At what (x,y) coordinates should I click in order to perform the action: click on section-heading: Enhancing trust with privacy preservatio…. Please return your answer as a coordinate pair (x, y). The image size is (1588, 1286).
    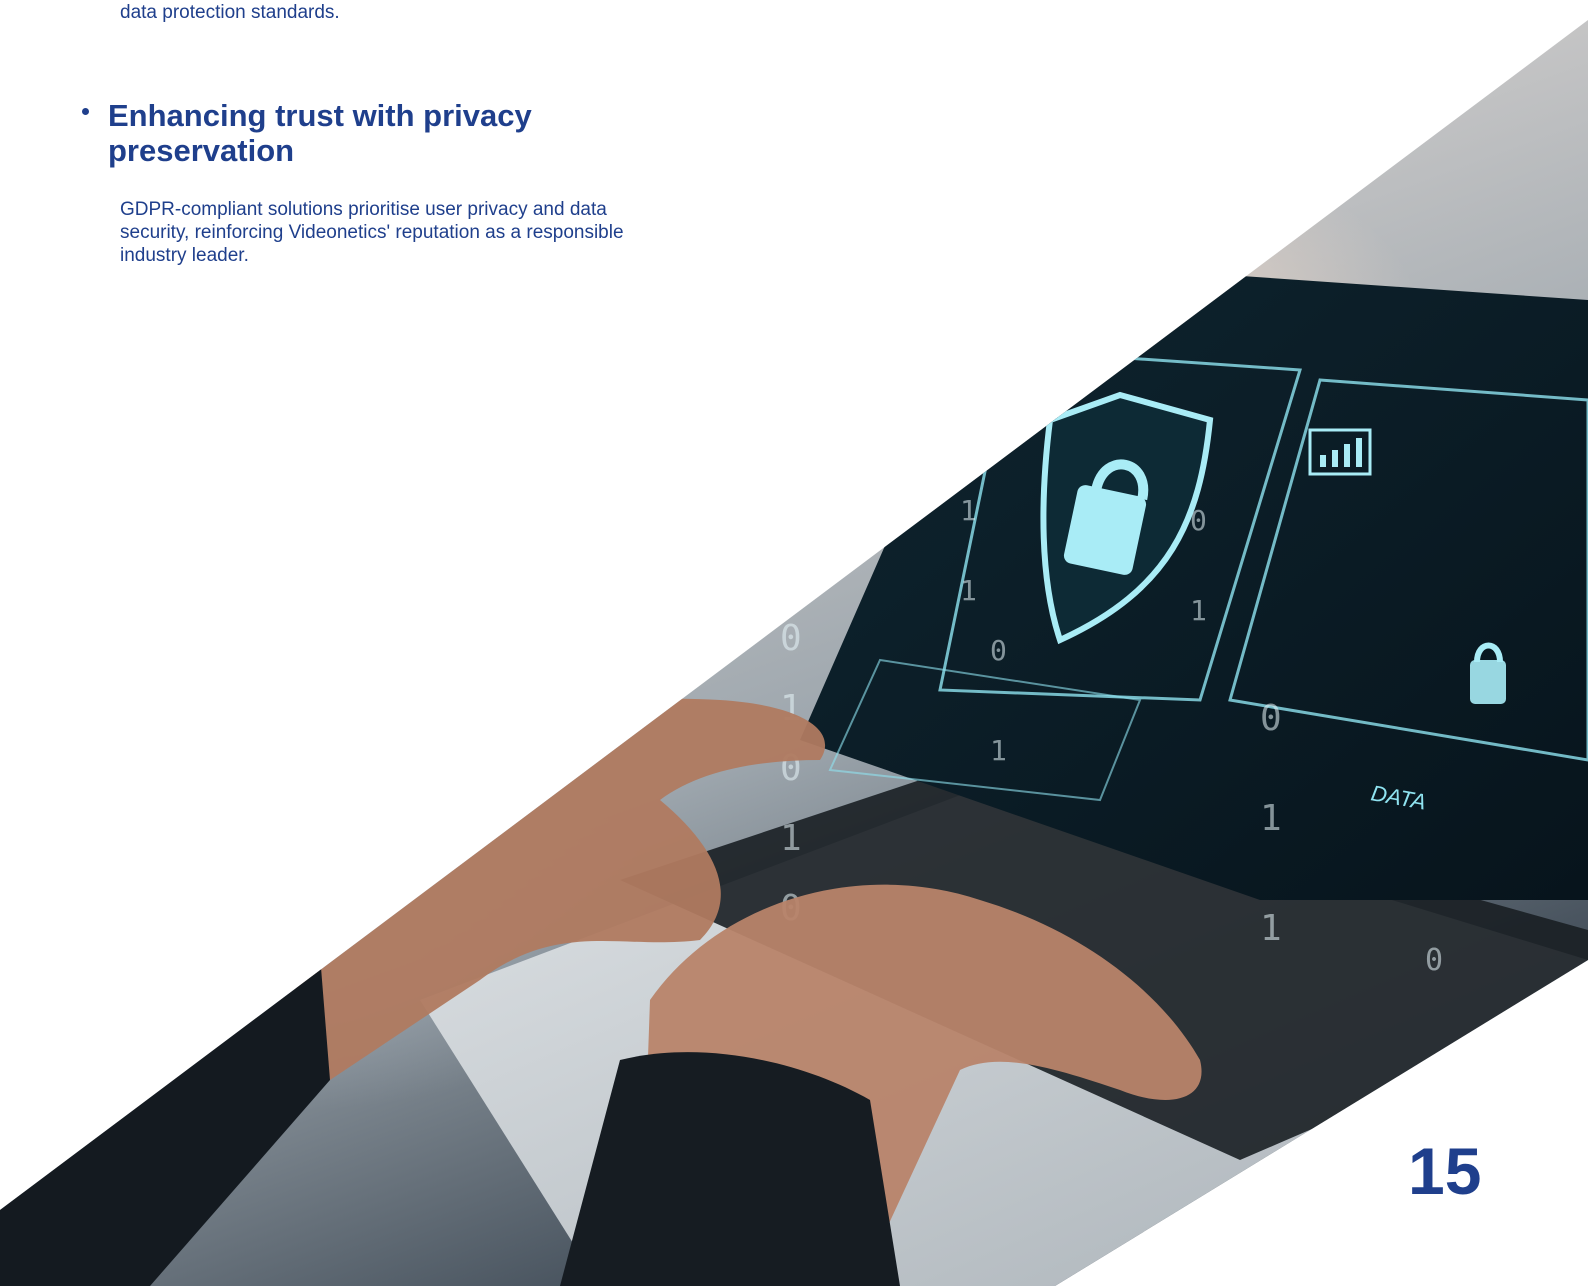
    Looking at the image, I should click on (320, 133).